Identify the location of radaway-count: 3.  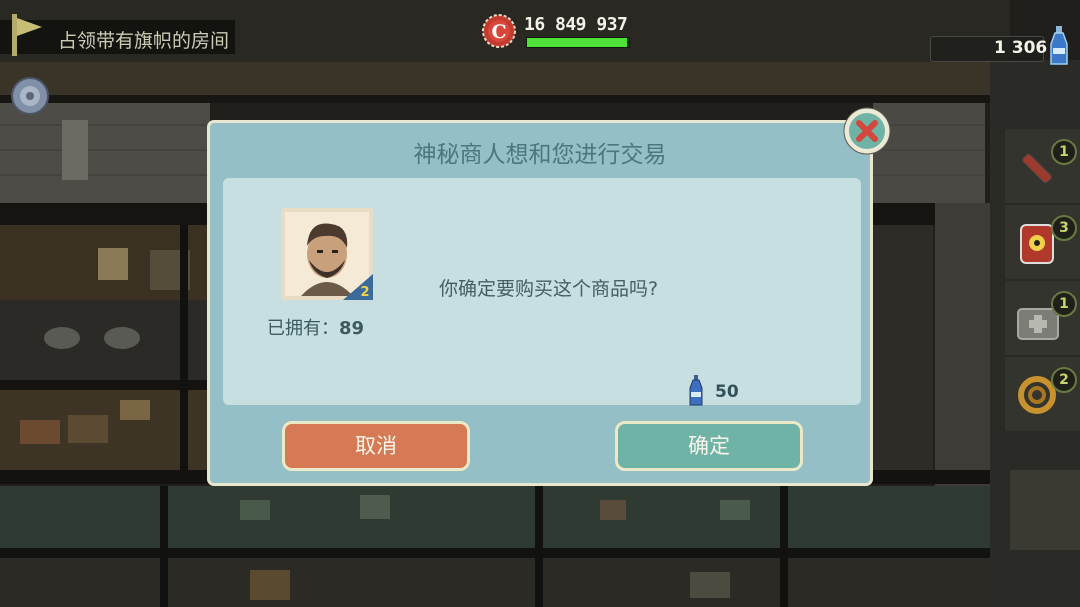
(1064, 228).